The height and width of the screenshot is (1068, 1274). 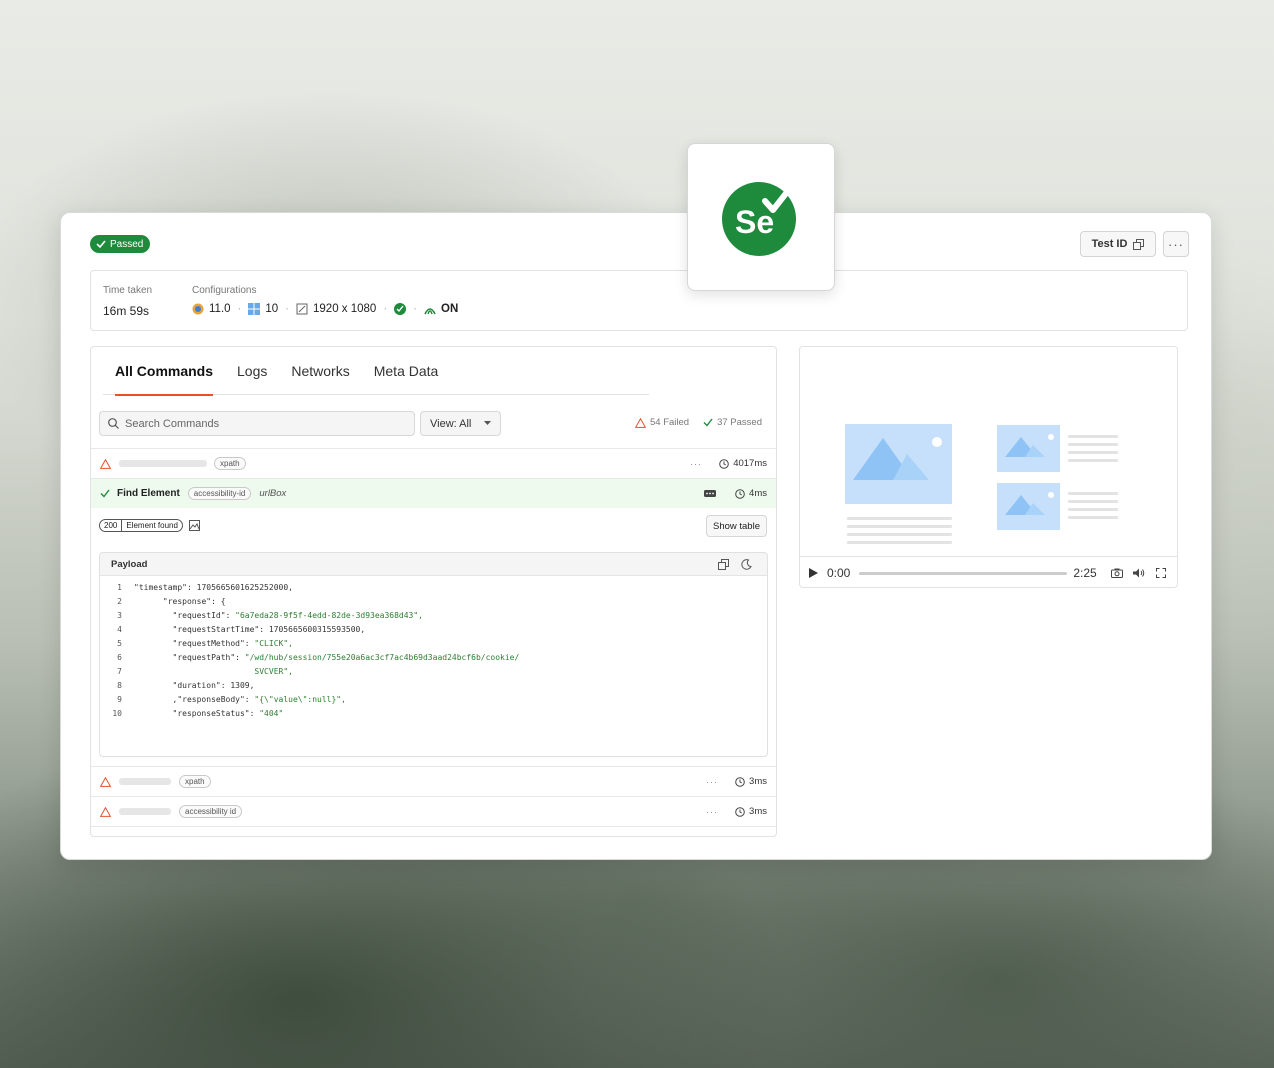 I want to click on video-preview, so click(x=988, y=451).